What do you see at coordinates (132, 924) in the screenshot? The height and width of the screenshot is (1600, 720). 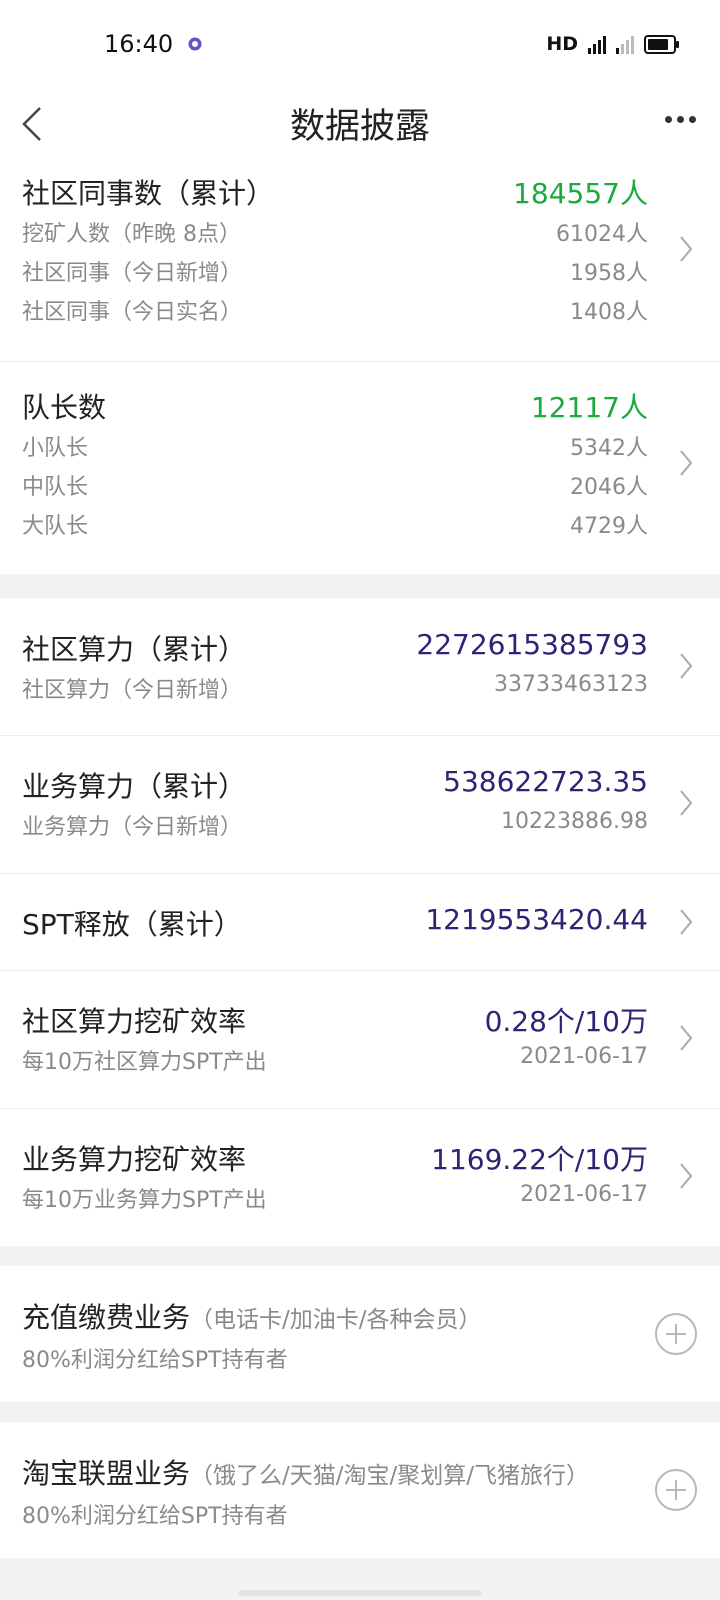 I see `spt-release-title: SPT释放（累计）` at bounding box center [132, 924].